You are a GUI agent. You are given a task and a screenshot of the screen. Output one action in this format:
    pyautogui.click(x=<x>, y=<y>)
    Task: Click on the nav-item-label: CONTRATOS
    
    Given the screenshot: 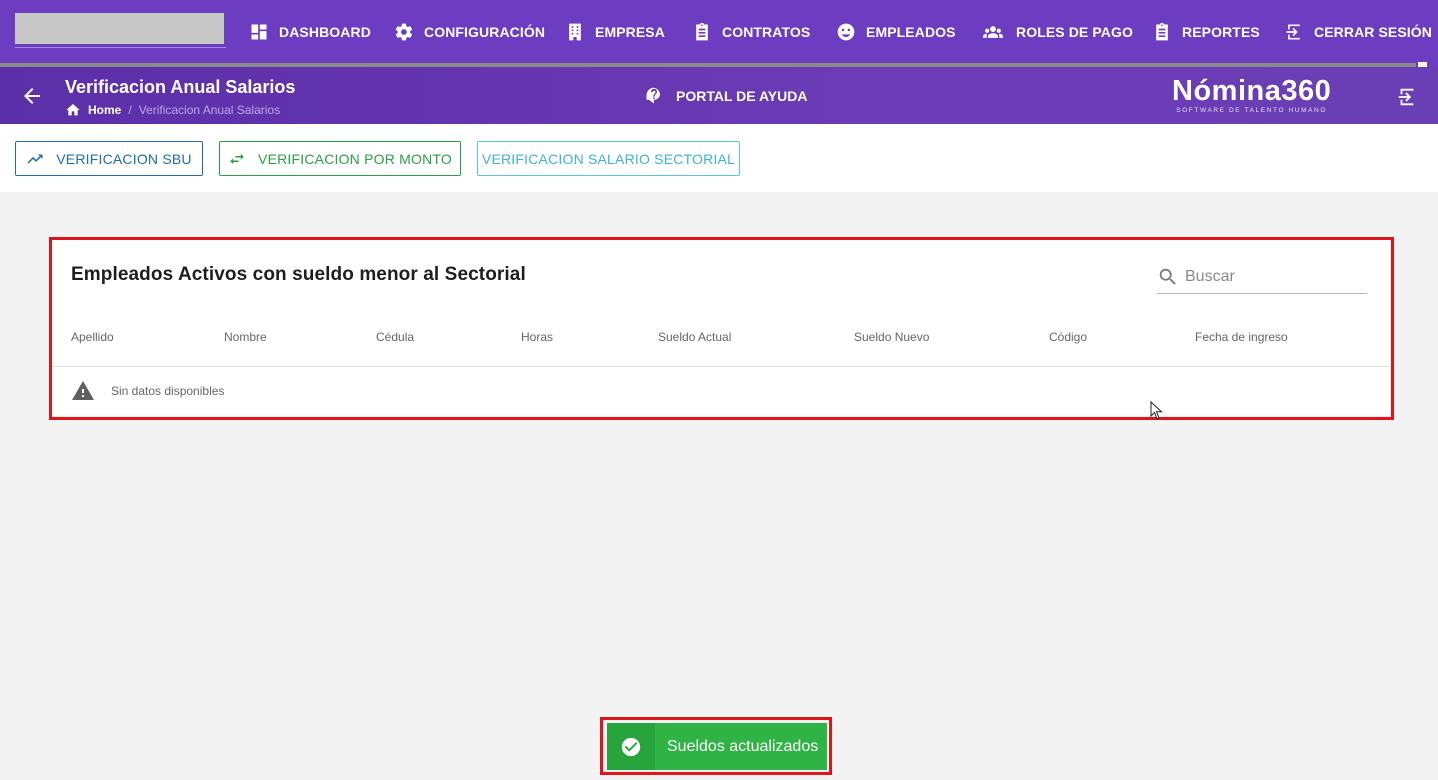 What is the action you would take?
    pyautogui.click(x=766, y=32)
    